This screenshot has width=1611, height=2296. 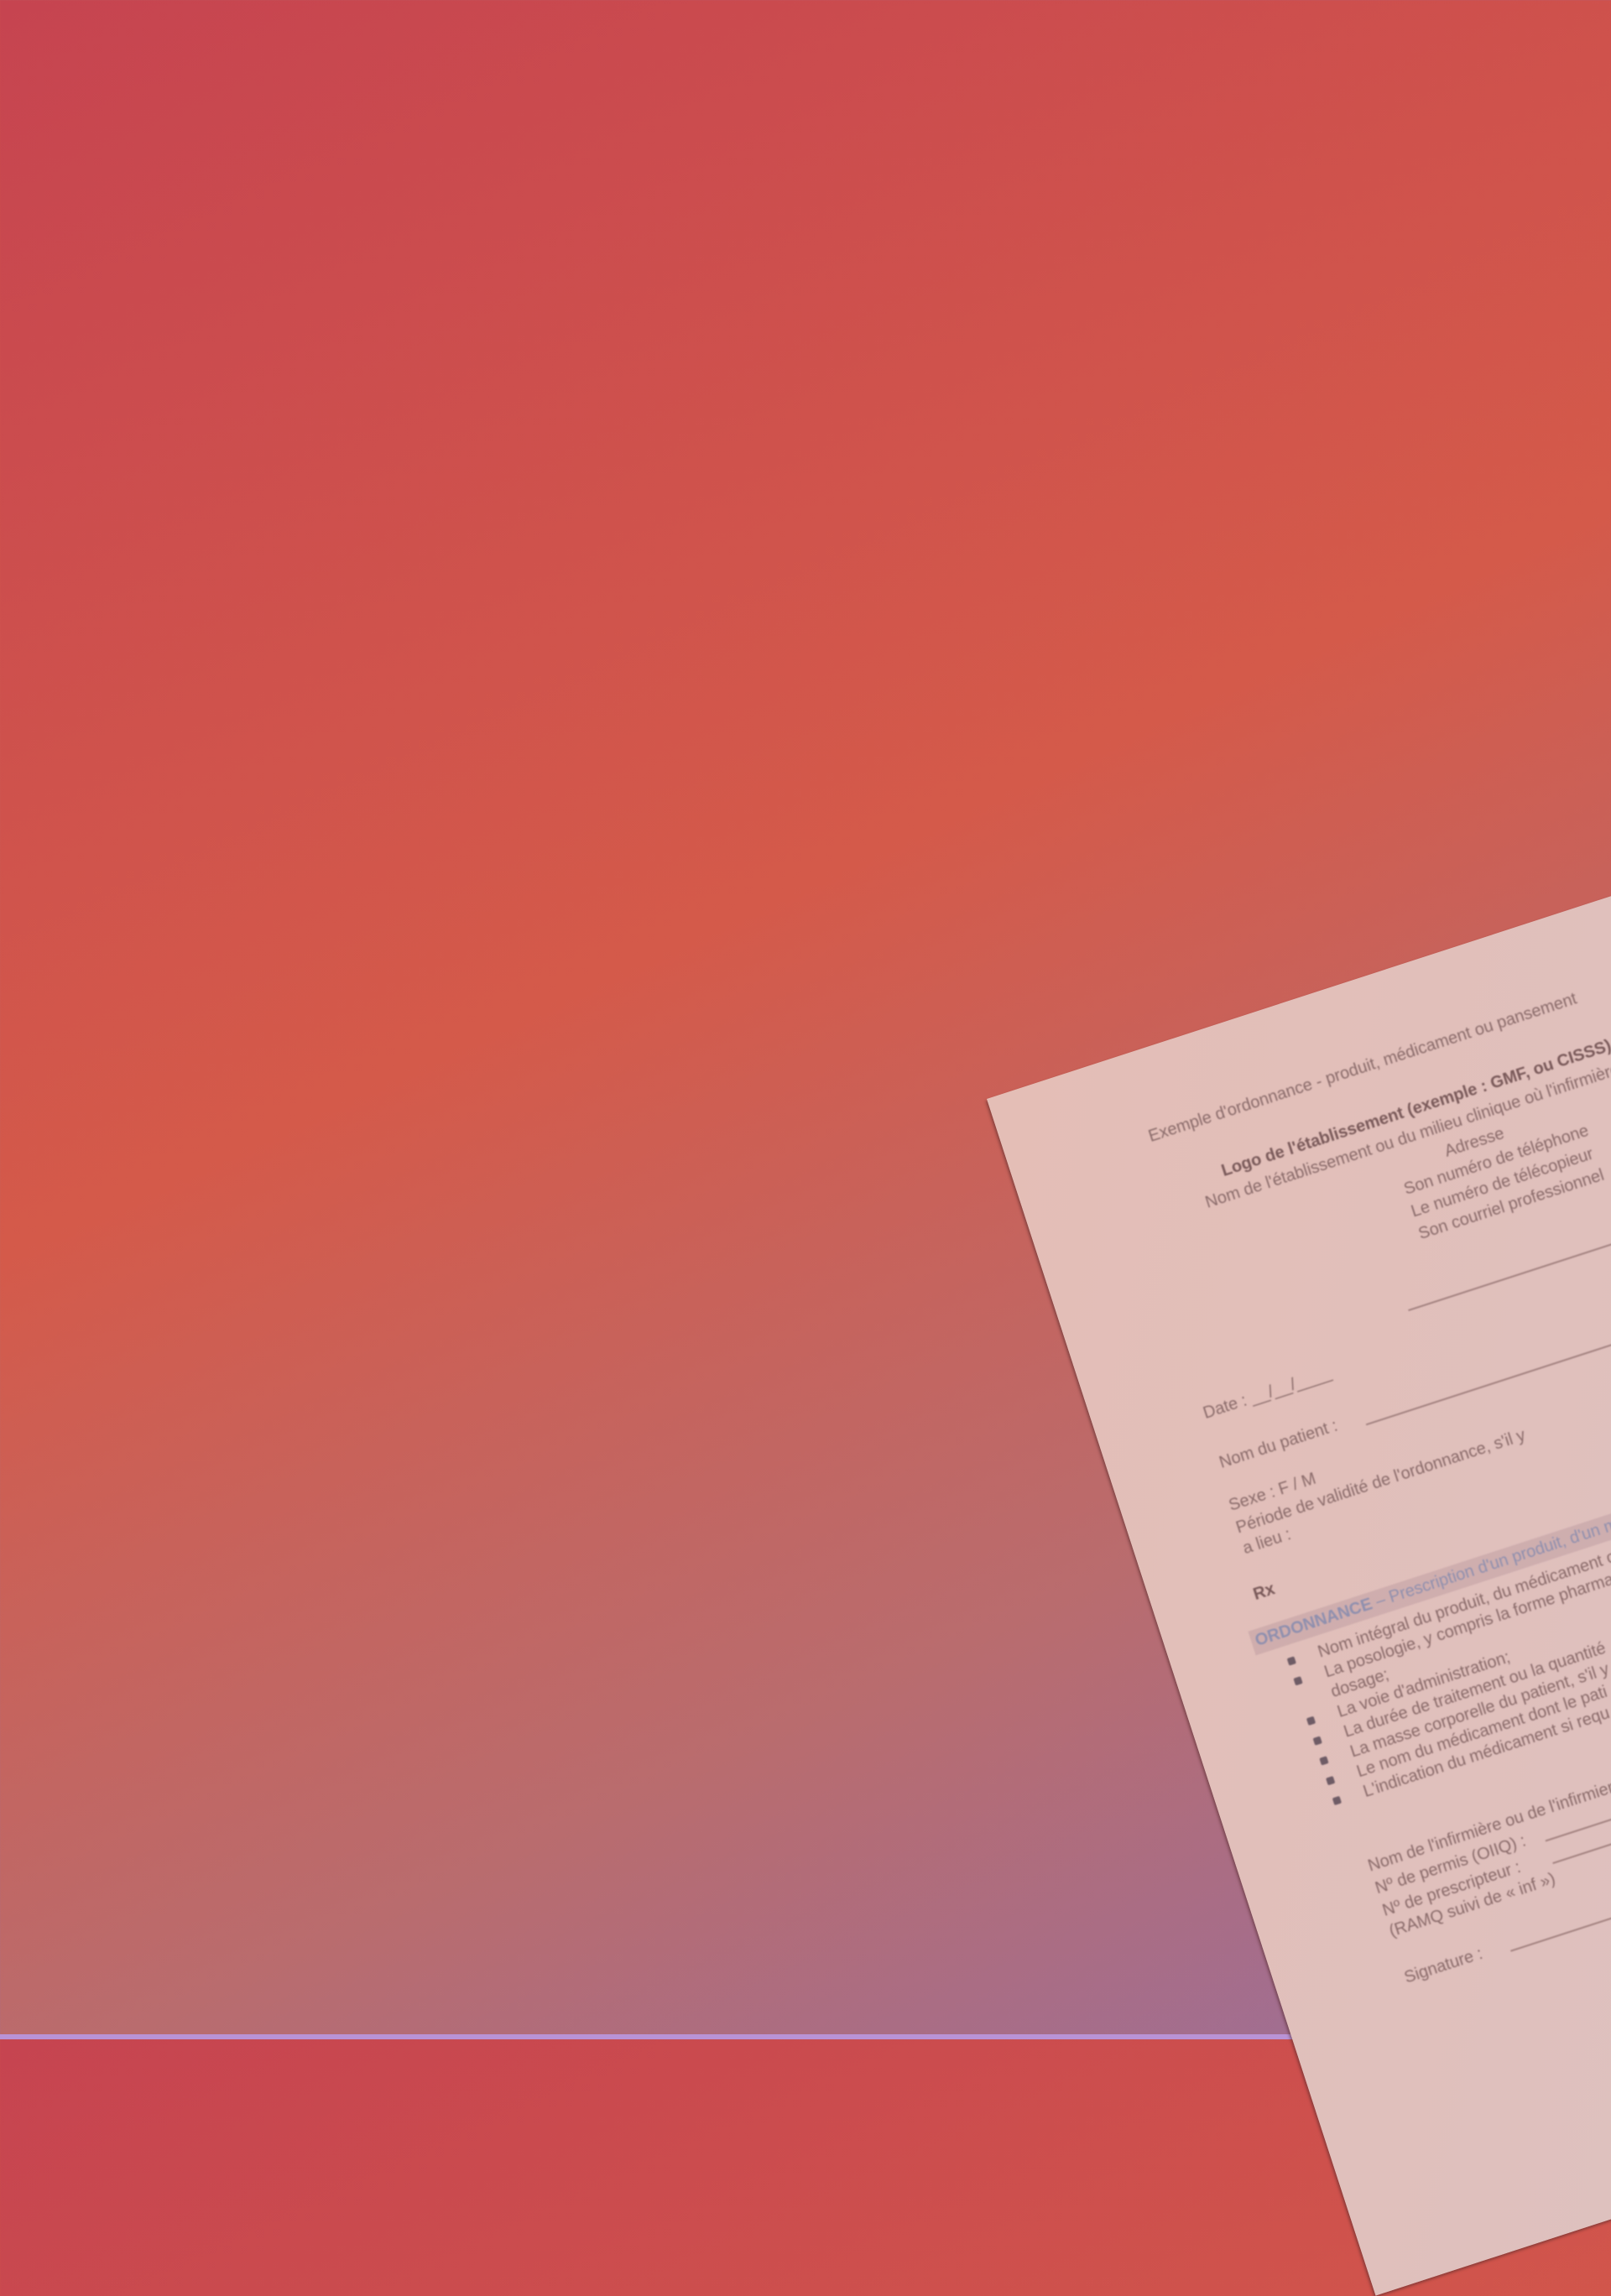 I want to click on date-label: Date : __/__/____, so click(x=1268, y=1393).